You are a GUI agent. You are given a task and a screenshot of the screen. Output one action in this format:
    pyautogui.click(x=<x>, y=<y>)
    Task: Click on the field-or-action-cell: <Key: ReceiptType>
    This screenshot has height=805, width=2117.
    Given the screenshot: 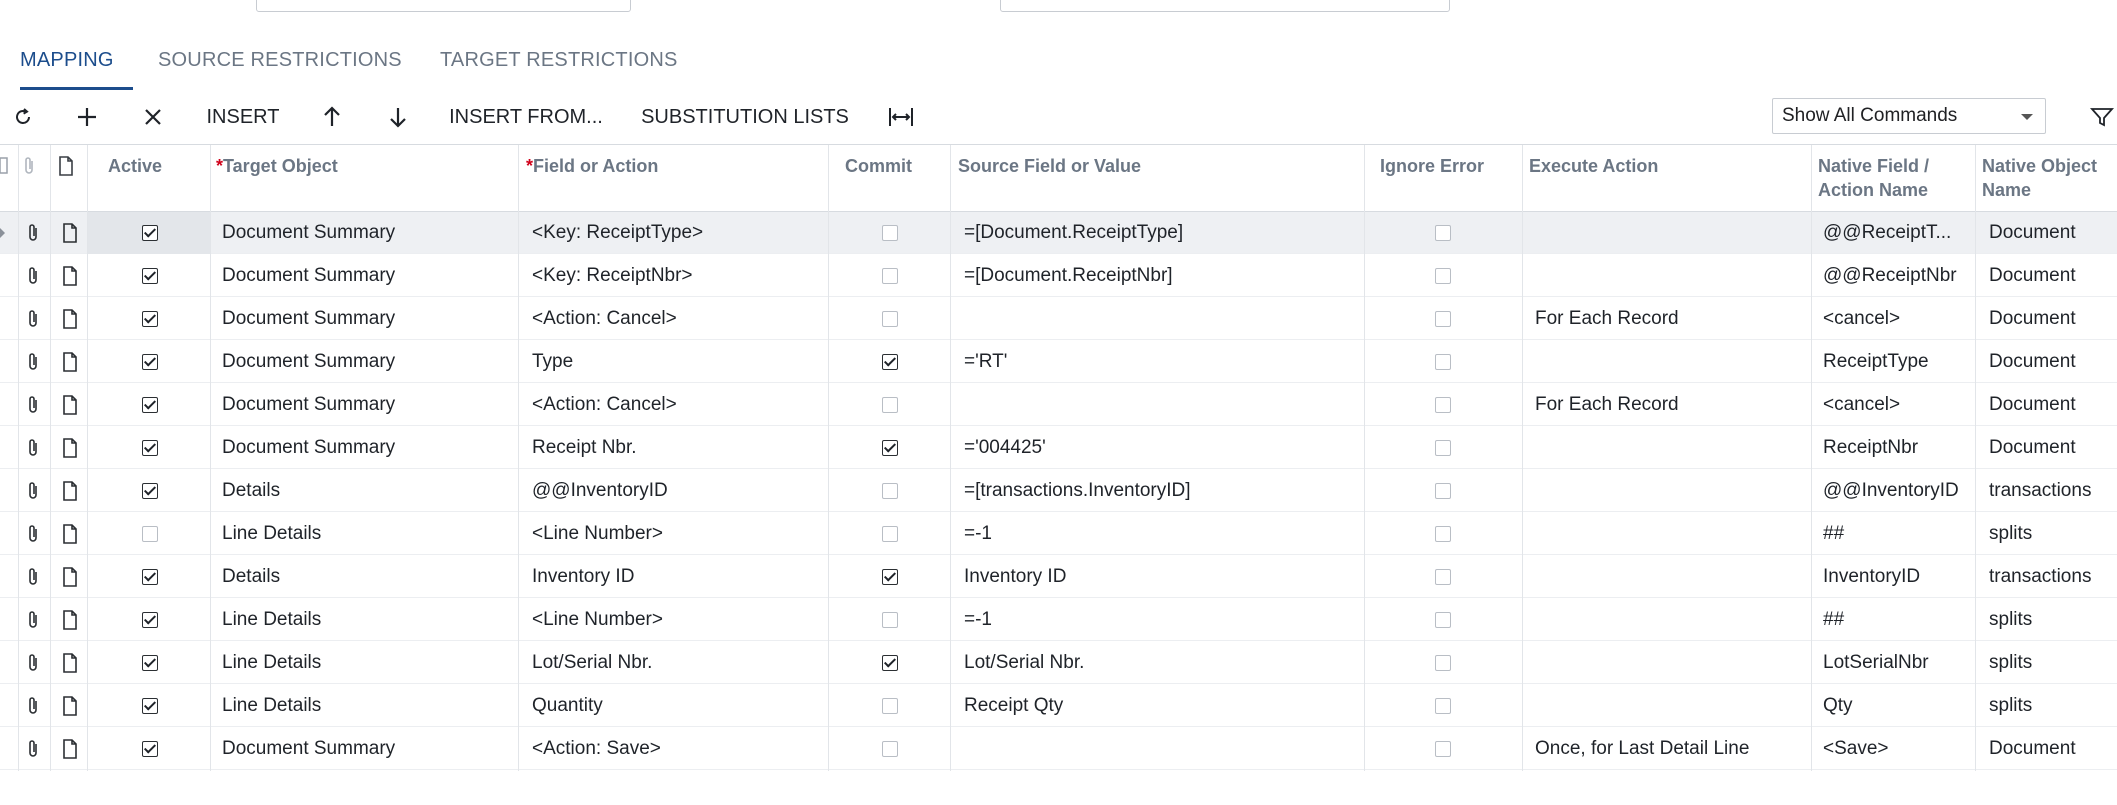 What is the action you would take?
    pyautogui.click(x=682, y=233)
    